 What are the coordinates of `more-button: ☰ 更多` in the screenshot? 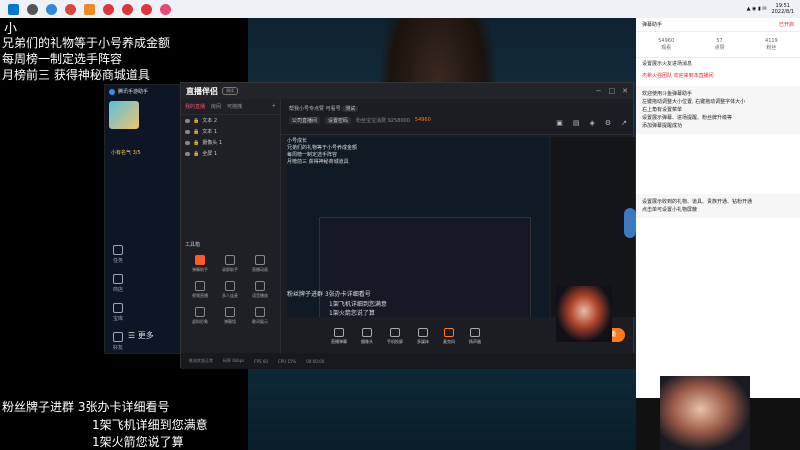 It's located at (141, 335).